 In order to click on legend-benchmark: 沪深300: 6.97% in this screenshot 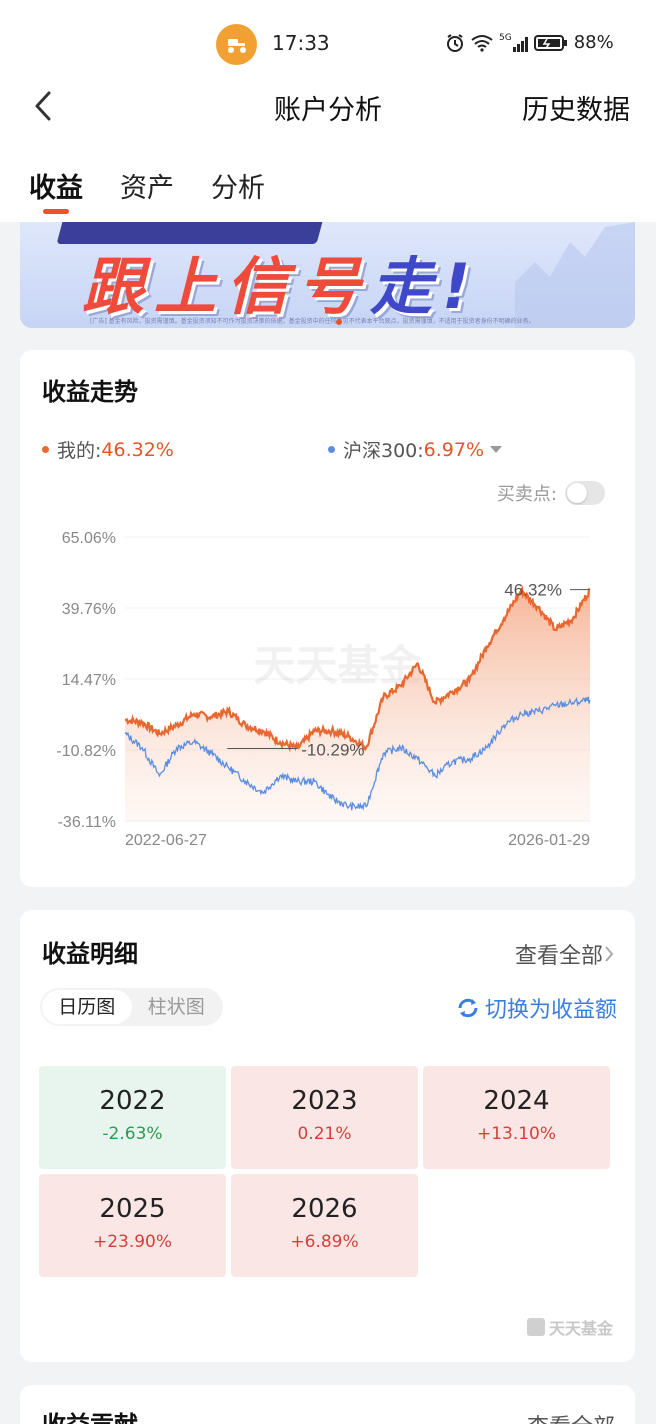, I will do `click(415, 449)`.